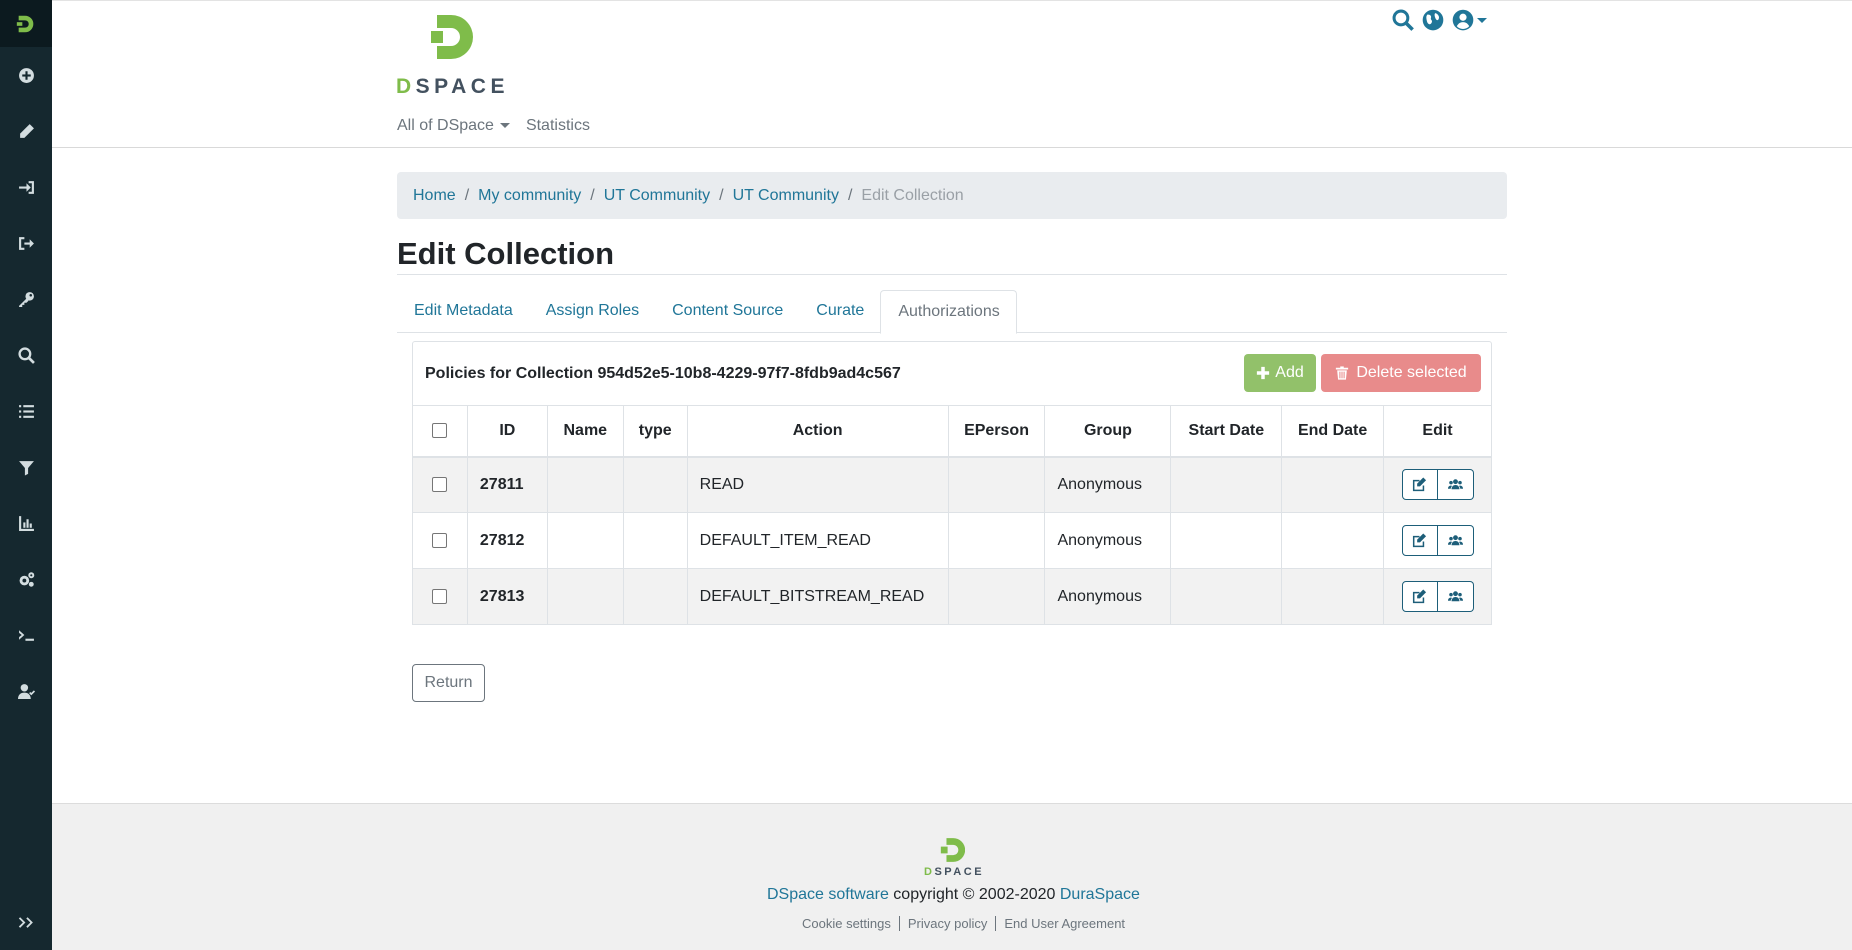 The width and height of the screenshot is (1852, 950). What do you see at coordinates (1064, 923) in the screenshot?
I see `end-user-agreement-link: End User Agreement` at bounding box center [1064, 923].